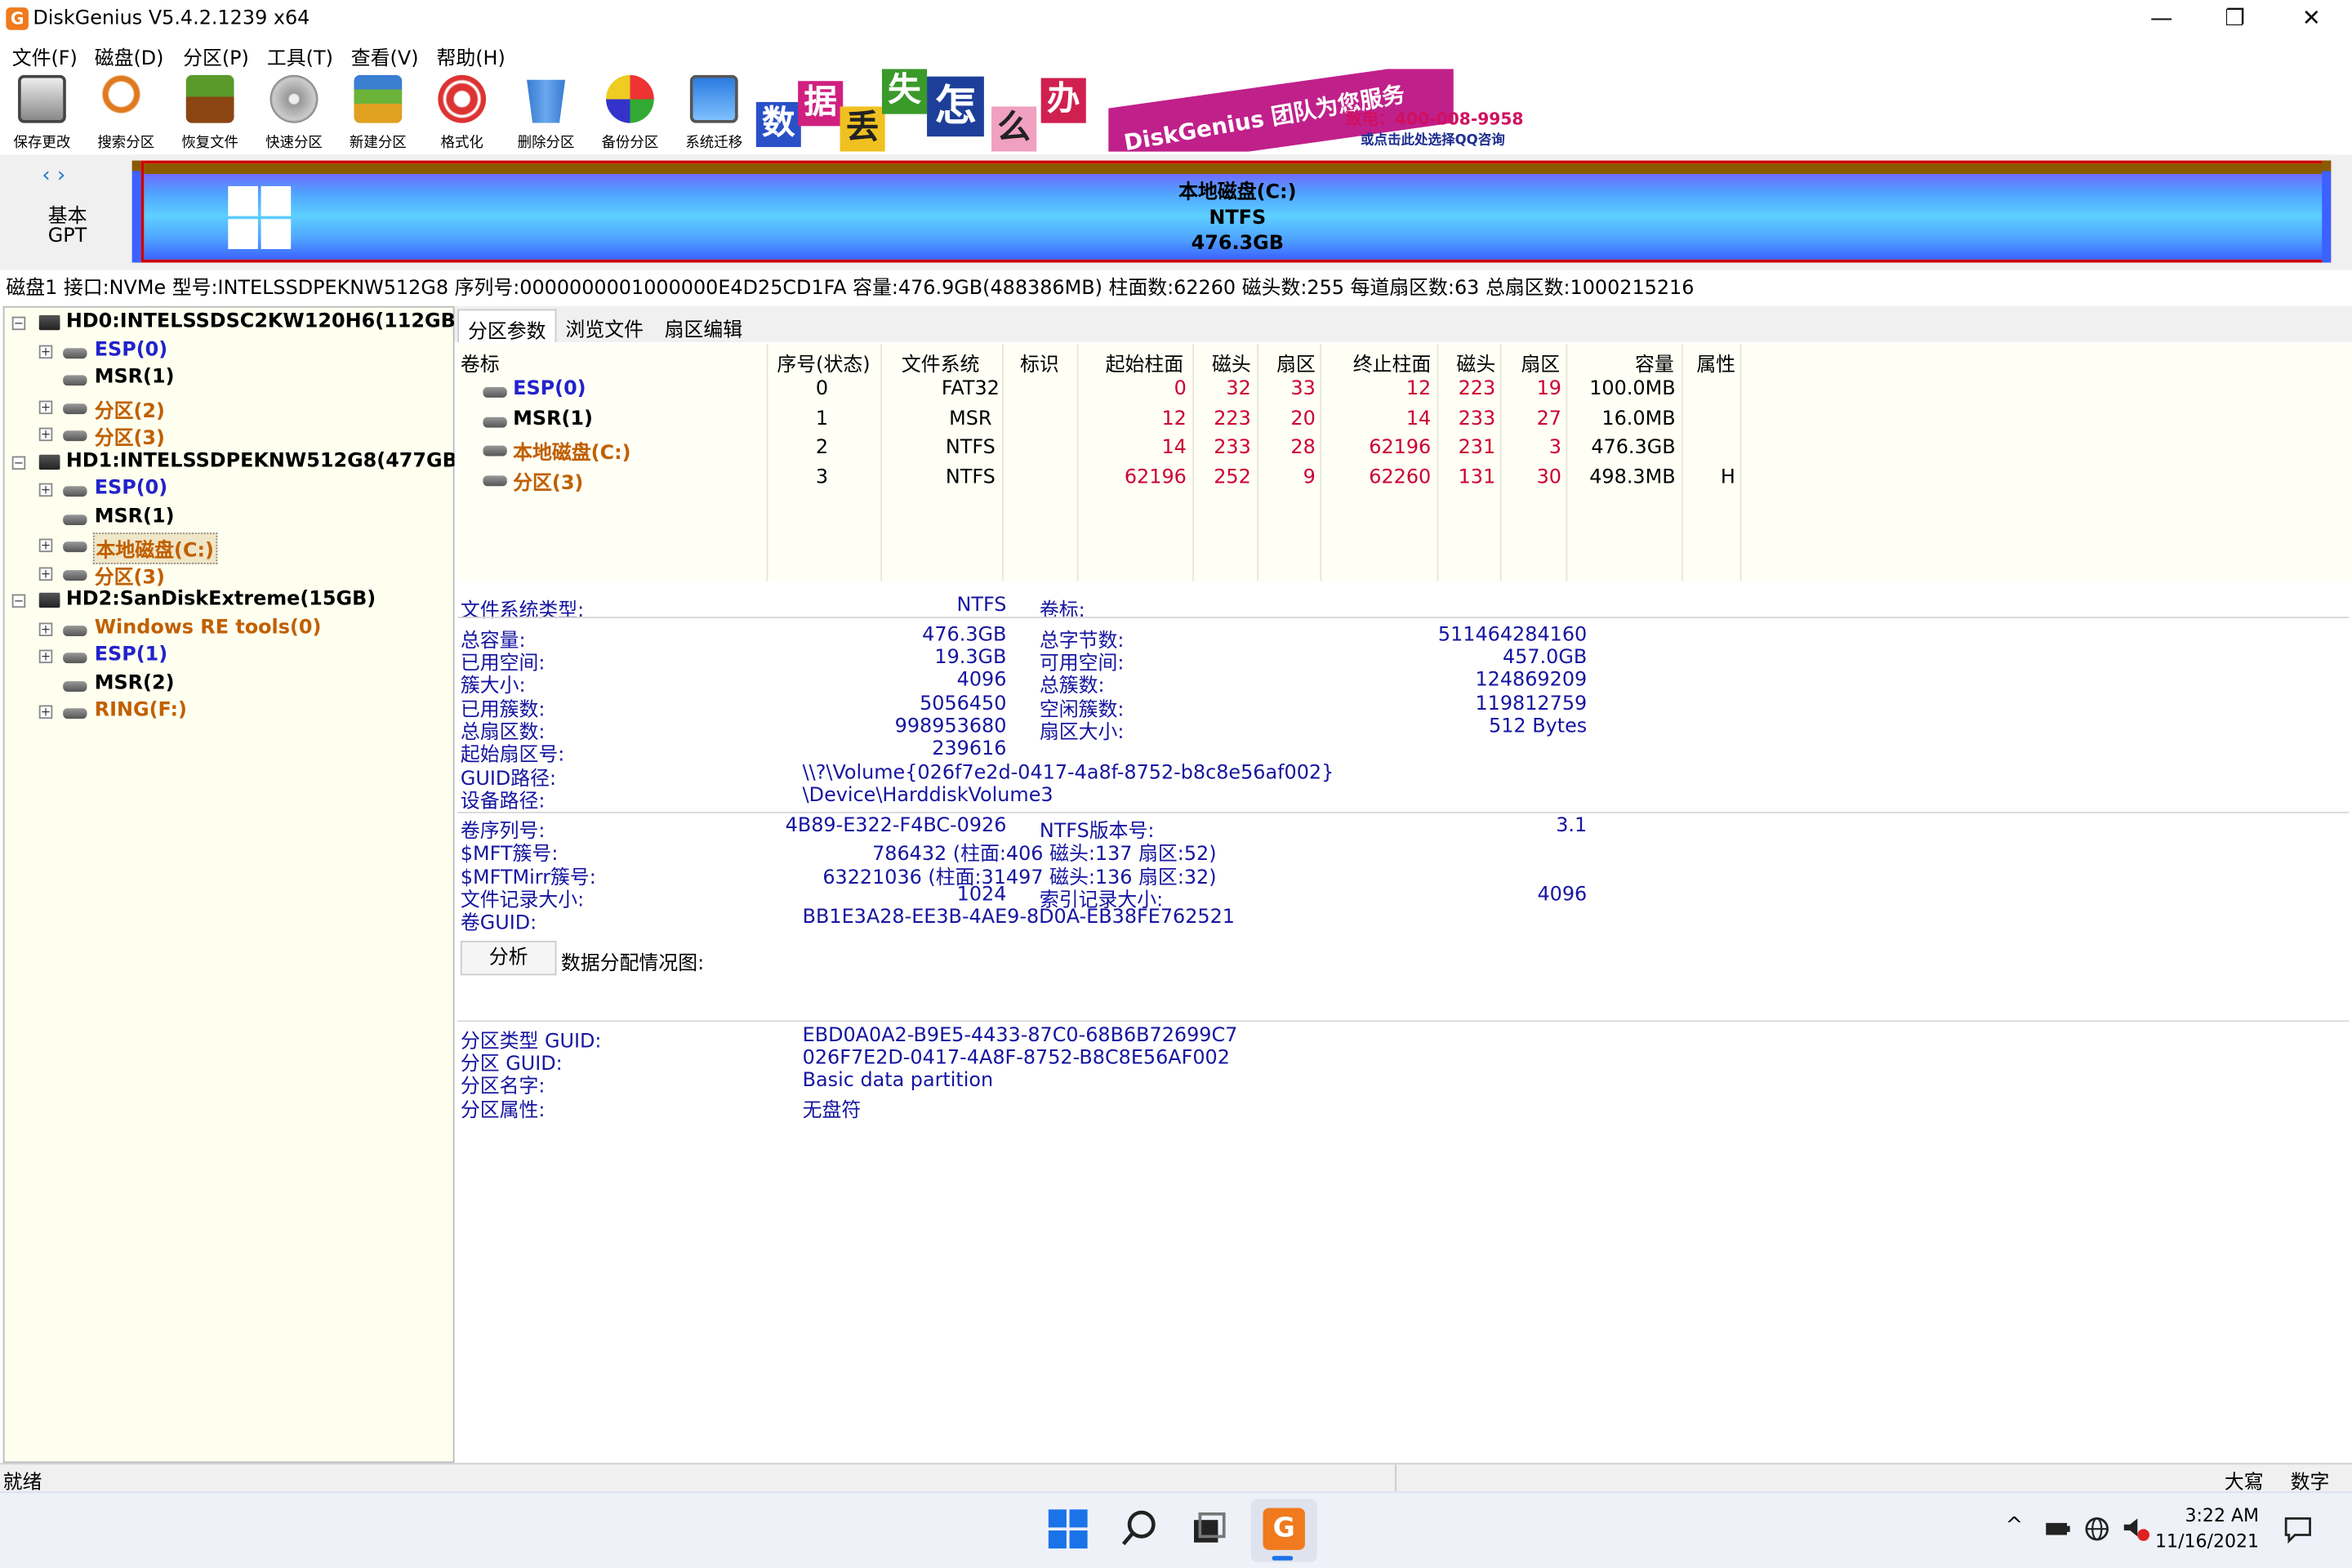 This screenshot has height=1568, width=2352. What do you see at coordinates (778, 125) in the screenshot?
I see `banner-char: 数` at bounding box center [778, 125].